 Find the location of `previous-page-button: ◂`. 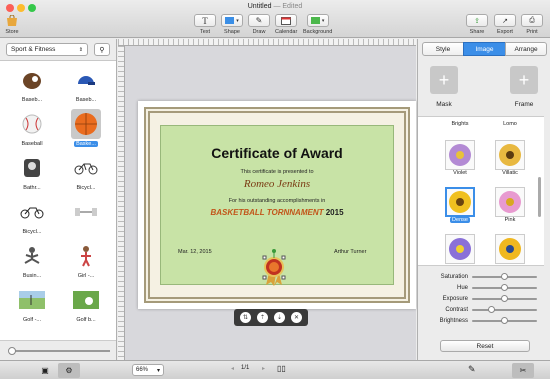

previous-page-button: ◂ is located at coordinates (232, 368).